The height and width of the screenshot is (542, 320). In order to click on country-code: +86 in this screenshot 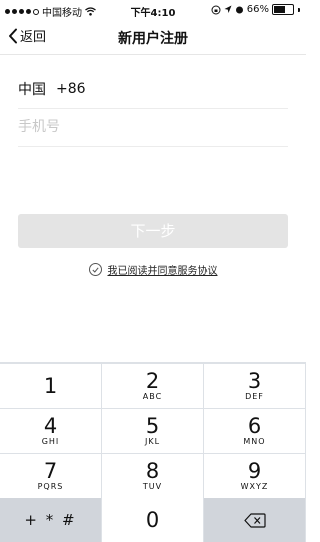, I will do `click(71, 89)`.